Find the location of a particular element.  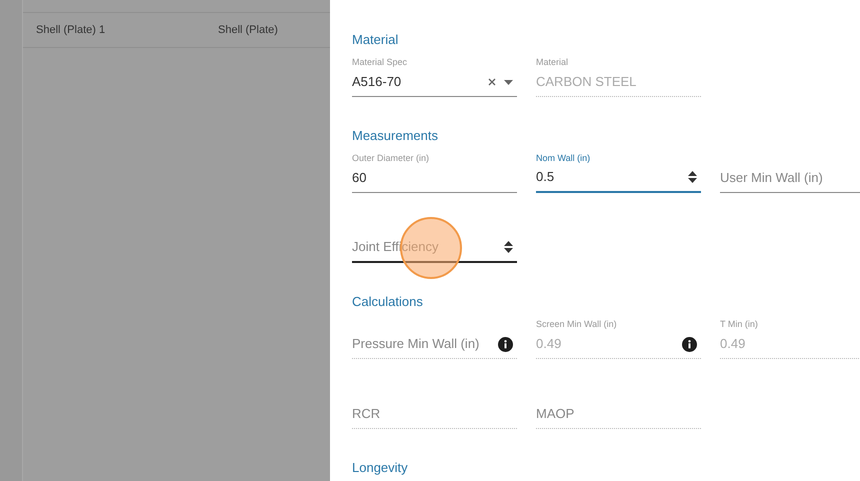

field-placeholder: Pressure Min Wall (in) is located at coordinates (416, 344).